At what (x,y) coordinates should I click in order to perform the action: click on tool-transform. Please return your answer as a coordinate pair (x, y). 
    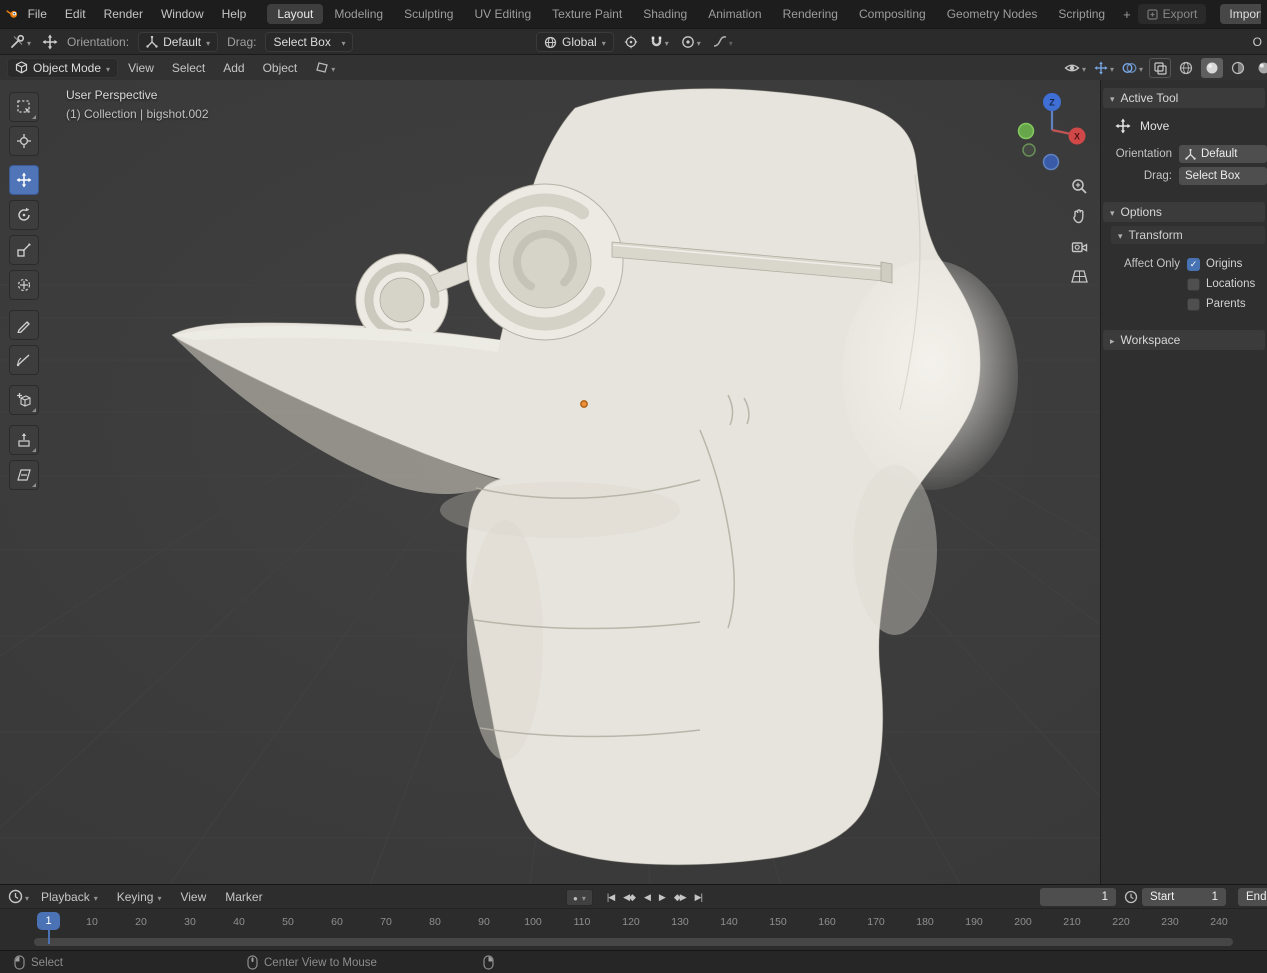
    Looking at the image, I should click on (24, 285).